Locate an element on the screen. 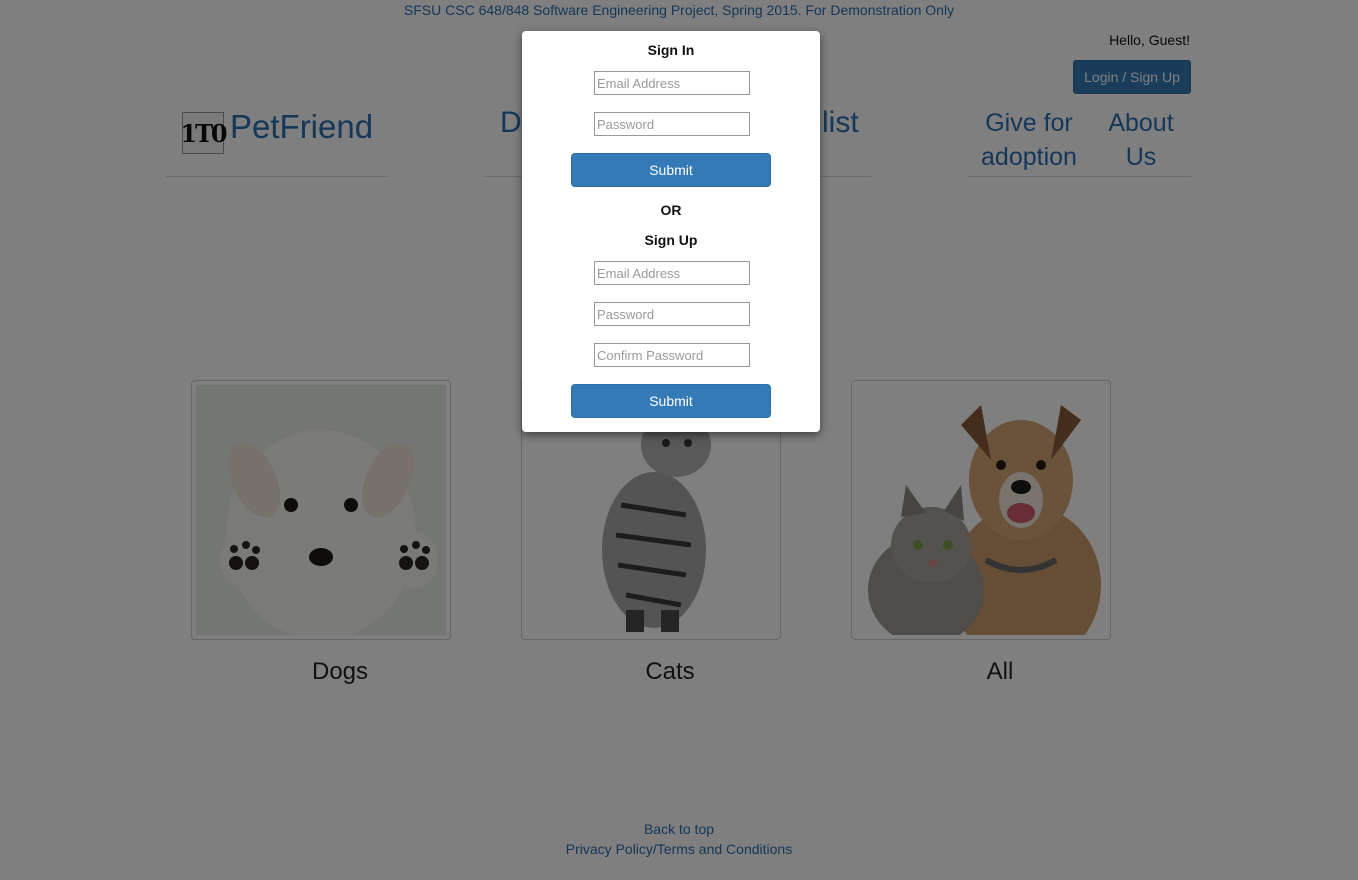 The image size is (1358, 880). sign-in-submit-button: Submit is located at coordinates (671, 170).